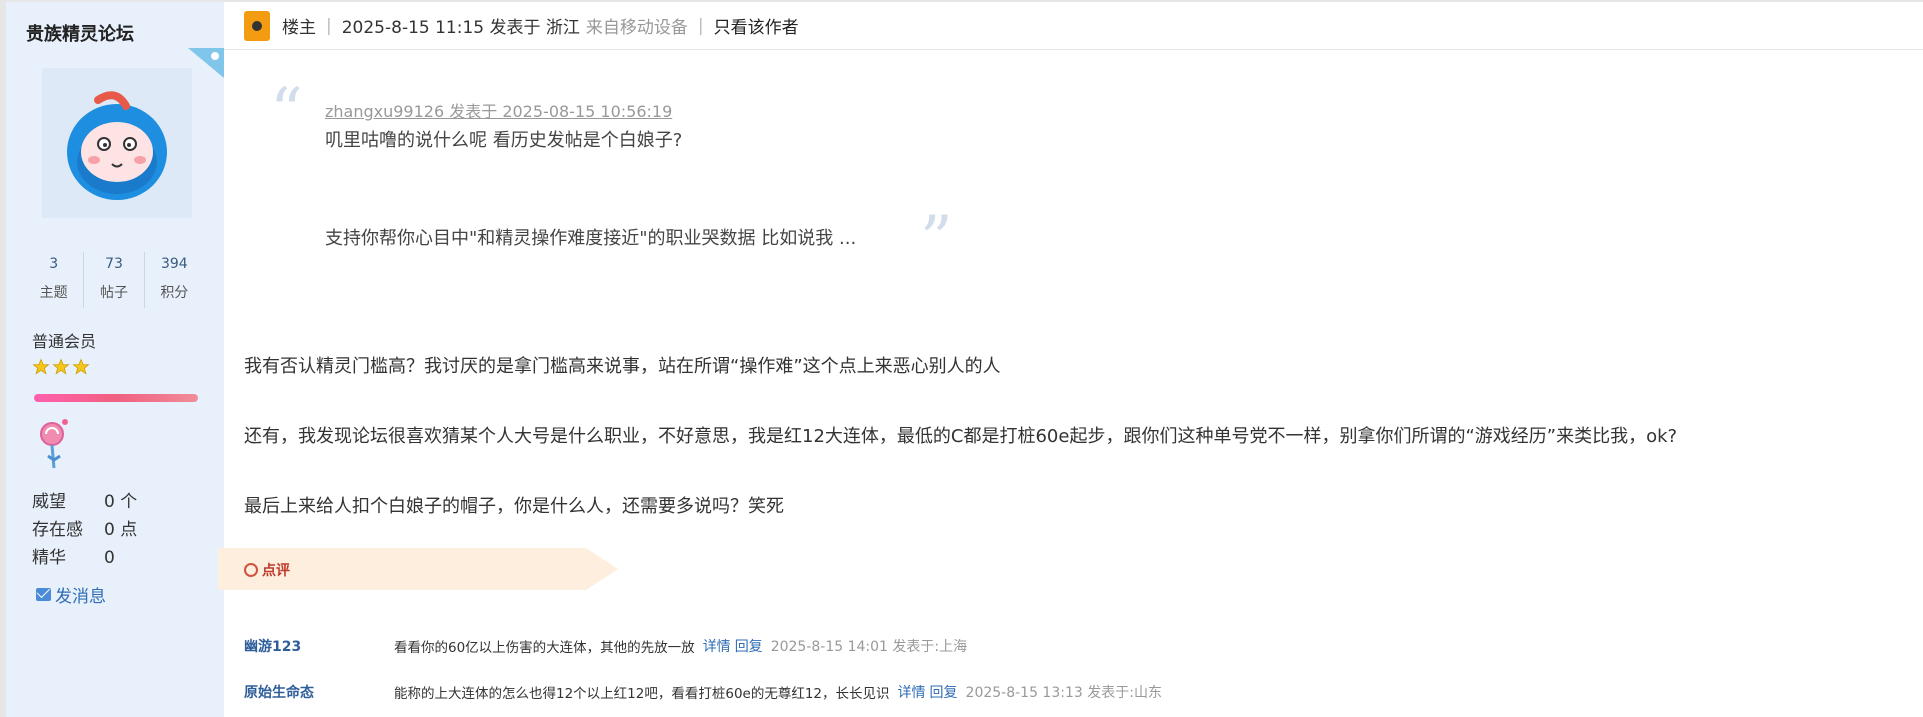 The image size is (1923, 717). What do you see at coordinates (121, 502) in the screenshot?
I see `prop-prestige-value: 0 个` at bounding box center [121, 502].